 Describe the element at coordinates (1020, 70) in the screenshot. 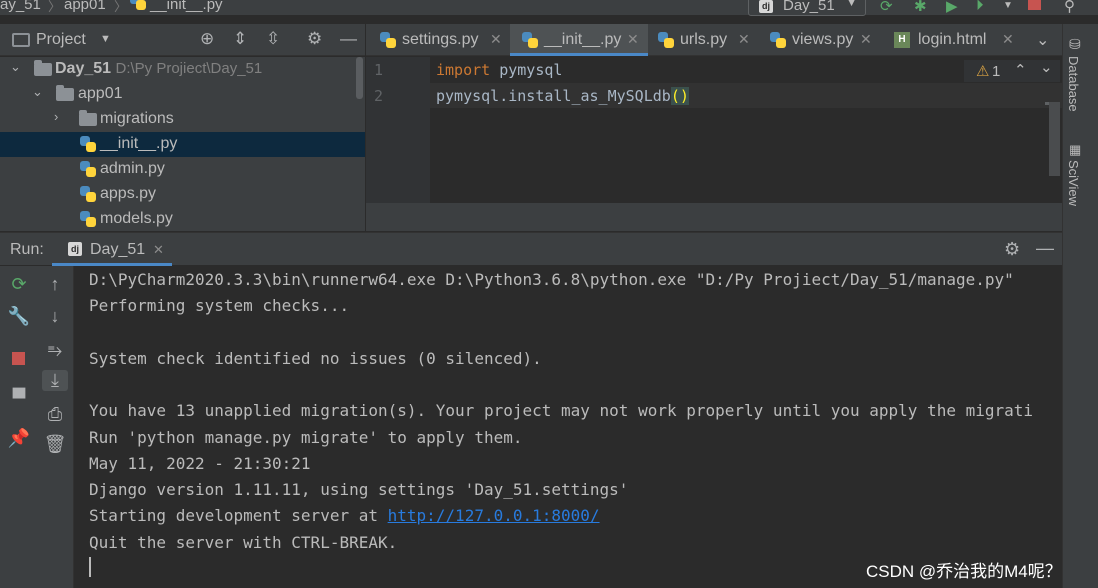

I see `chevron-up-icon: ⌃` at that location.